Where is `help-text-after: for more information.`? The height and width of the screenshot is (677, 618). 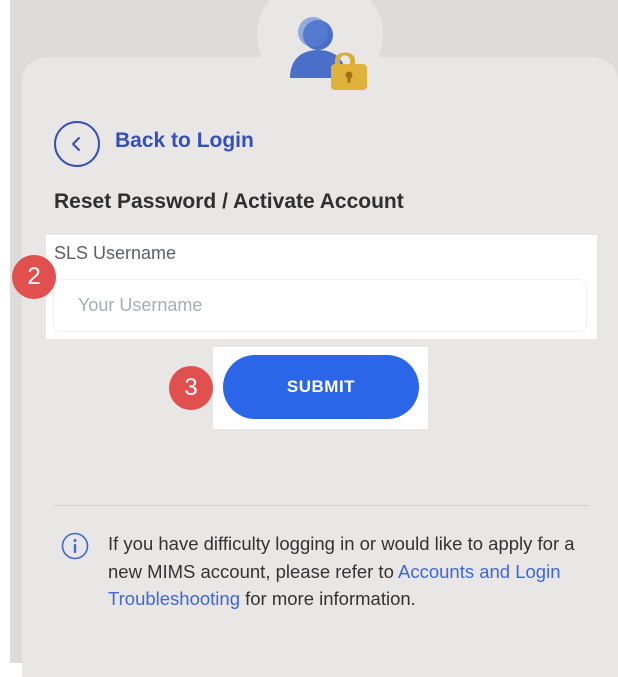 help-text-after: for more information. is located at coordinates (327, 598).